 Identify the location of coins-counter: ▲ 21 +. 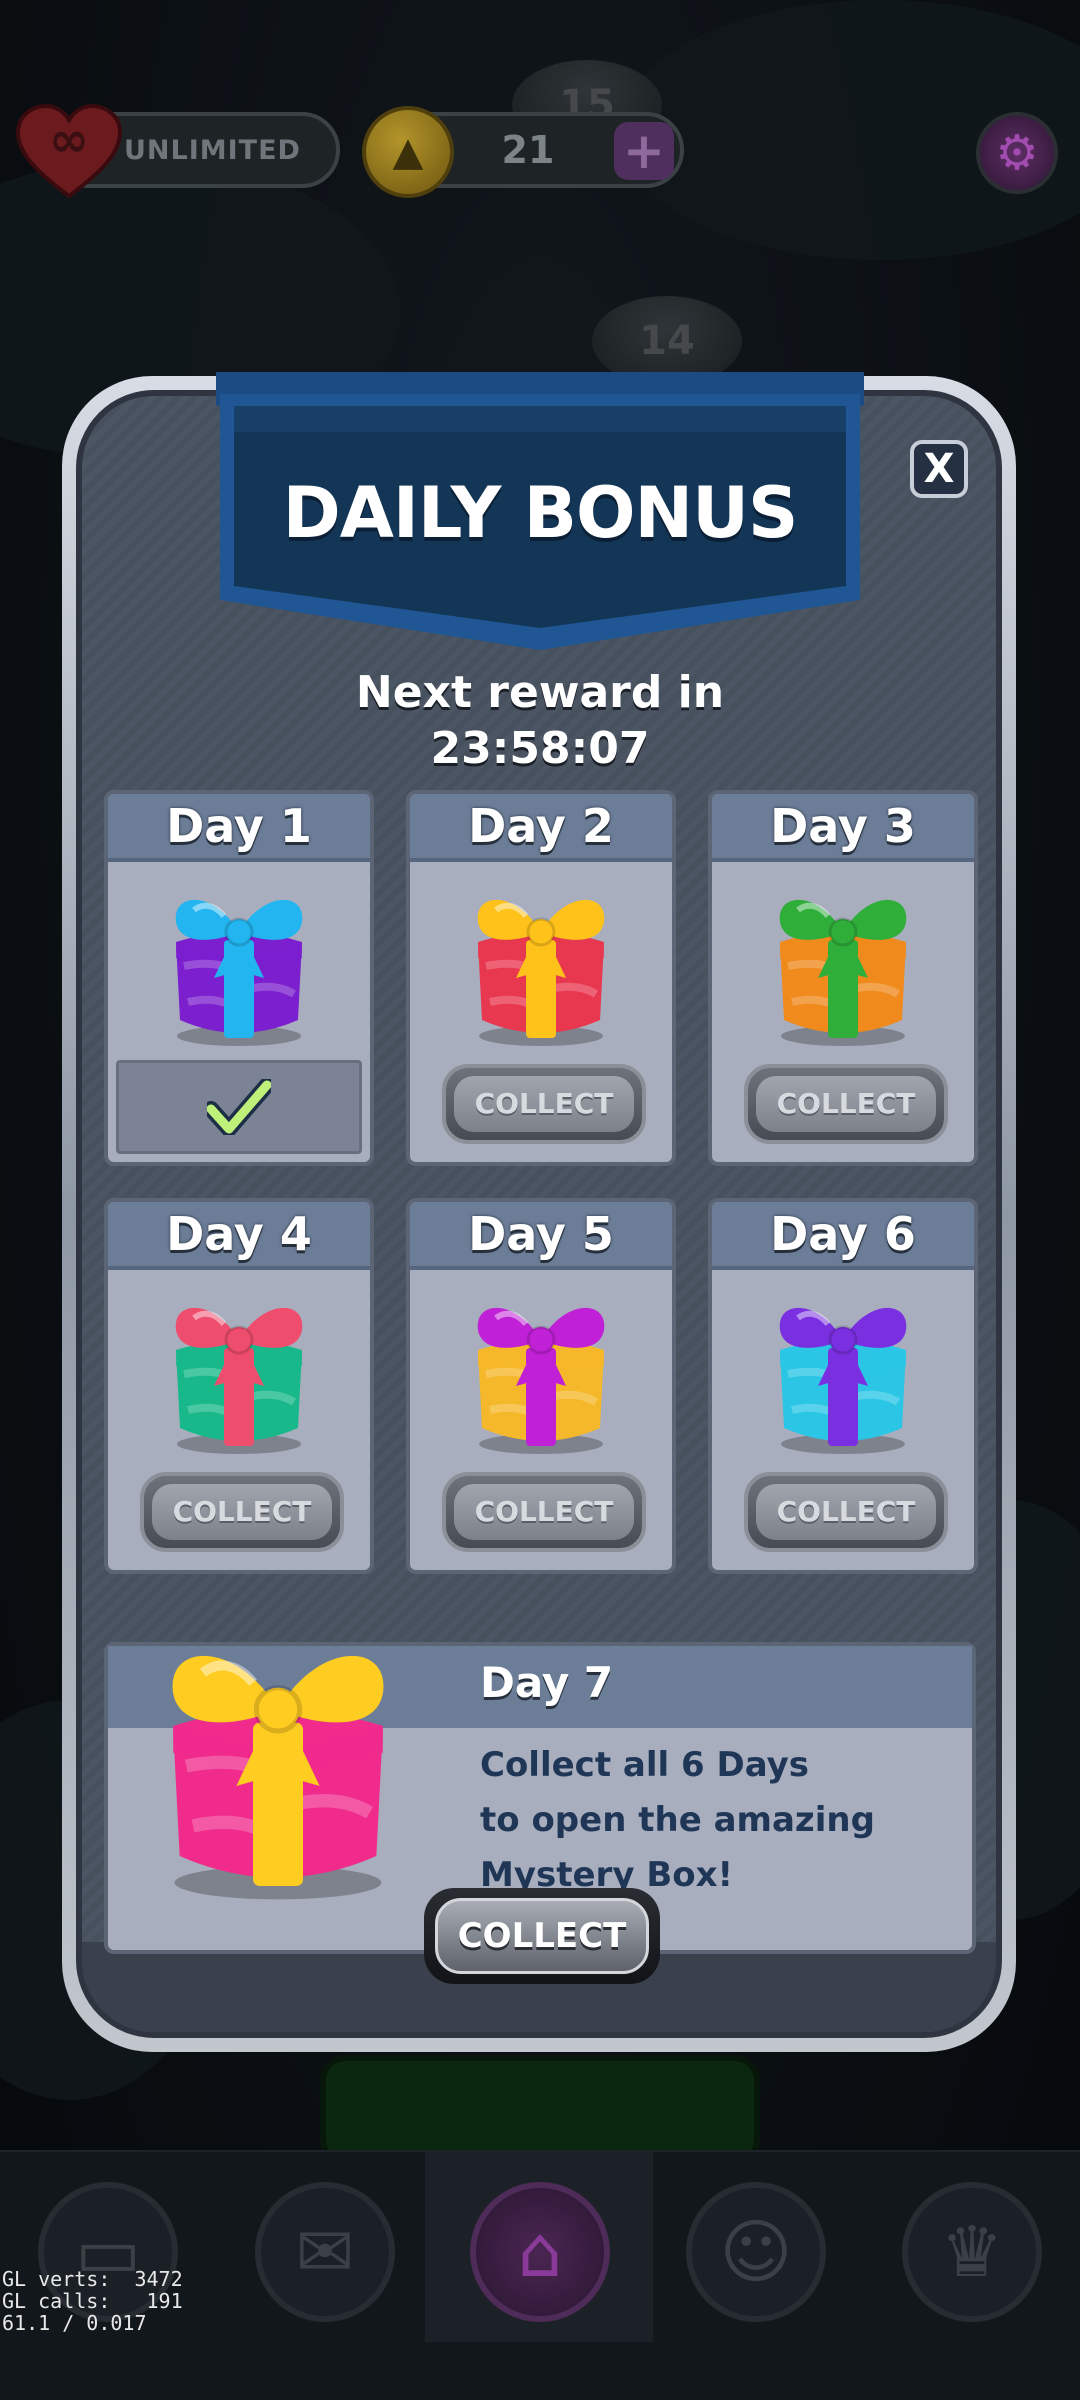
(523, 152).